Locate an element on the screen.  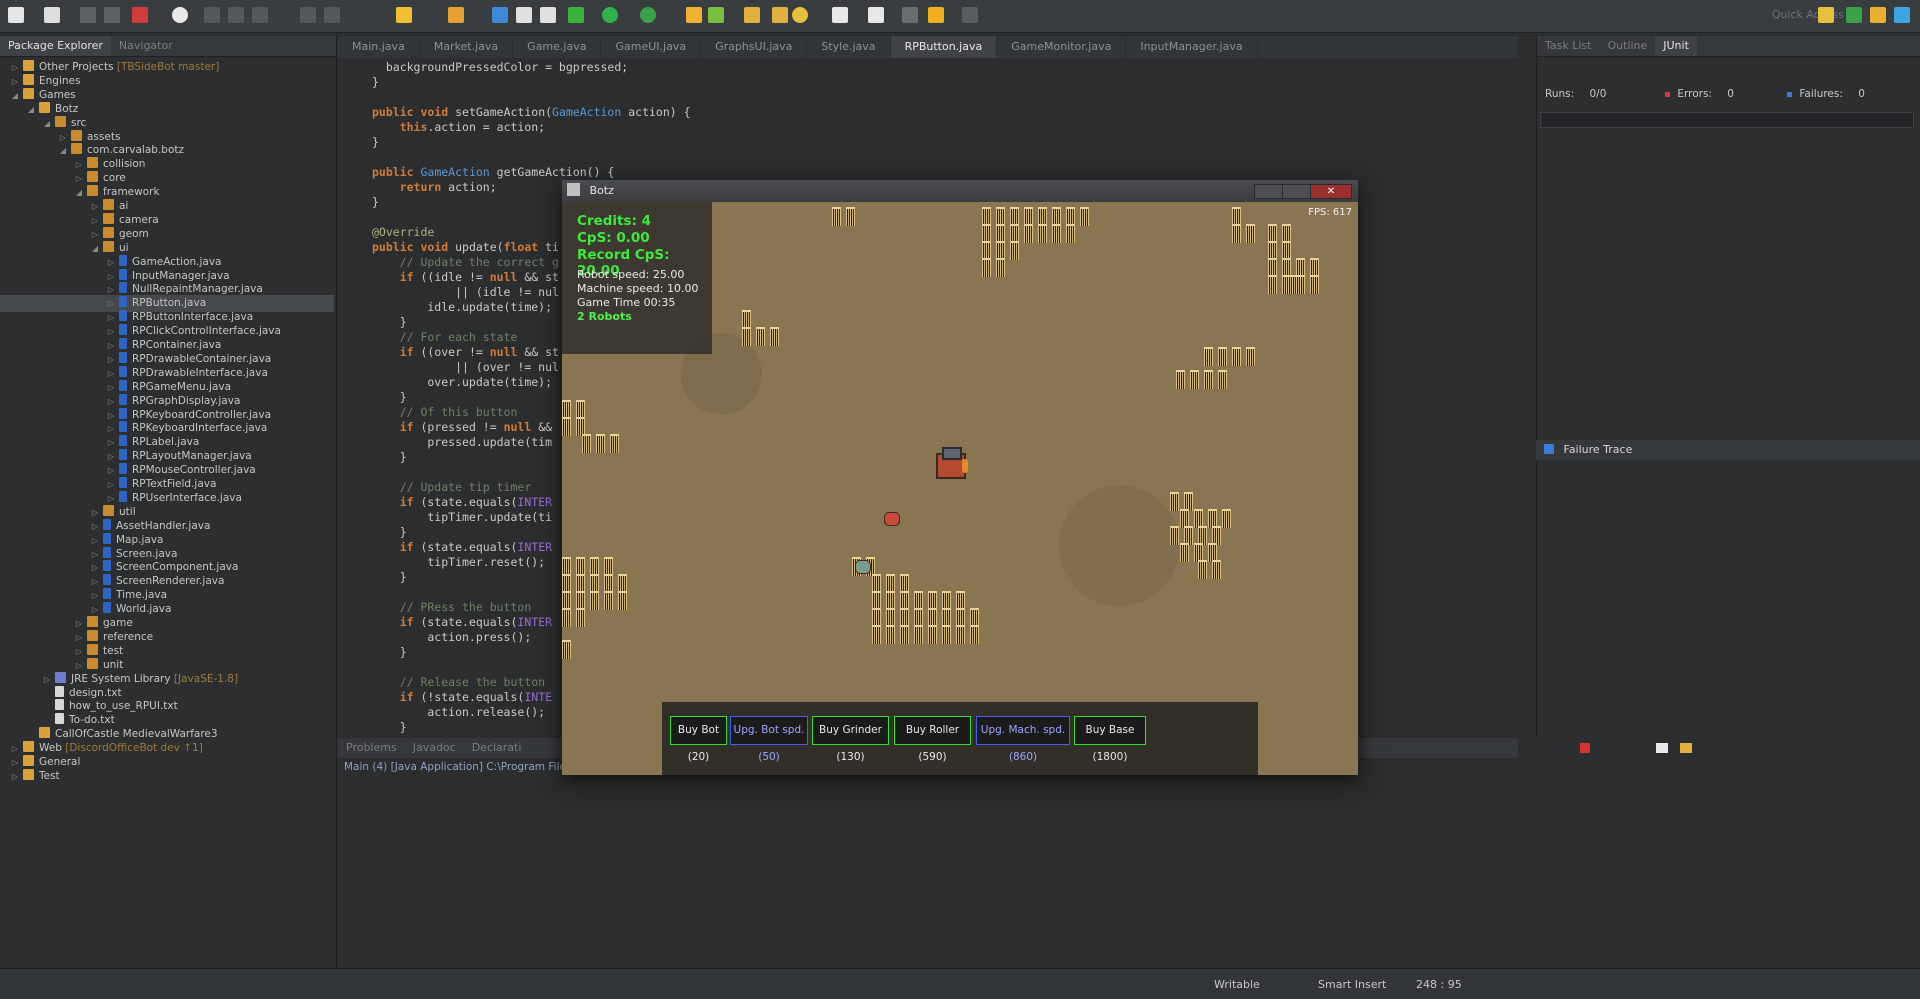
tree-item-label: Time.java is located at coordinates (142, 595).